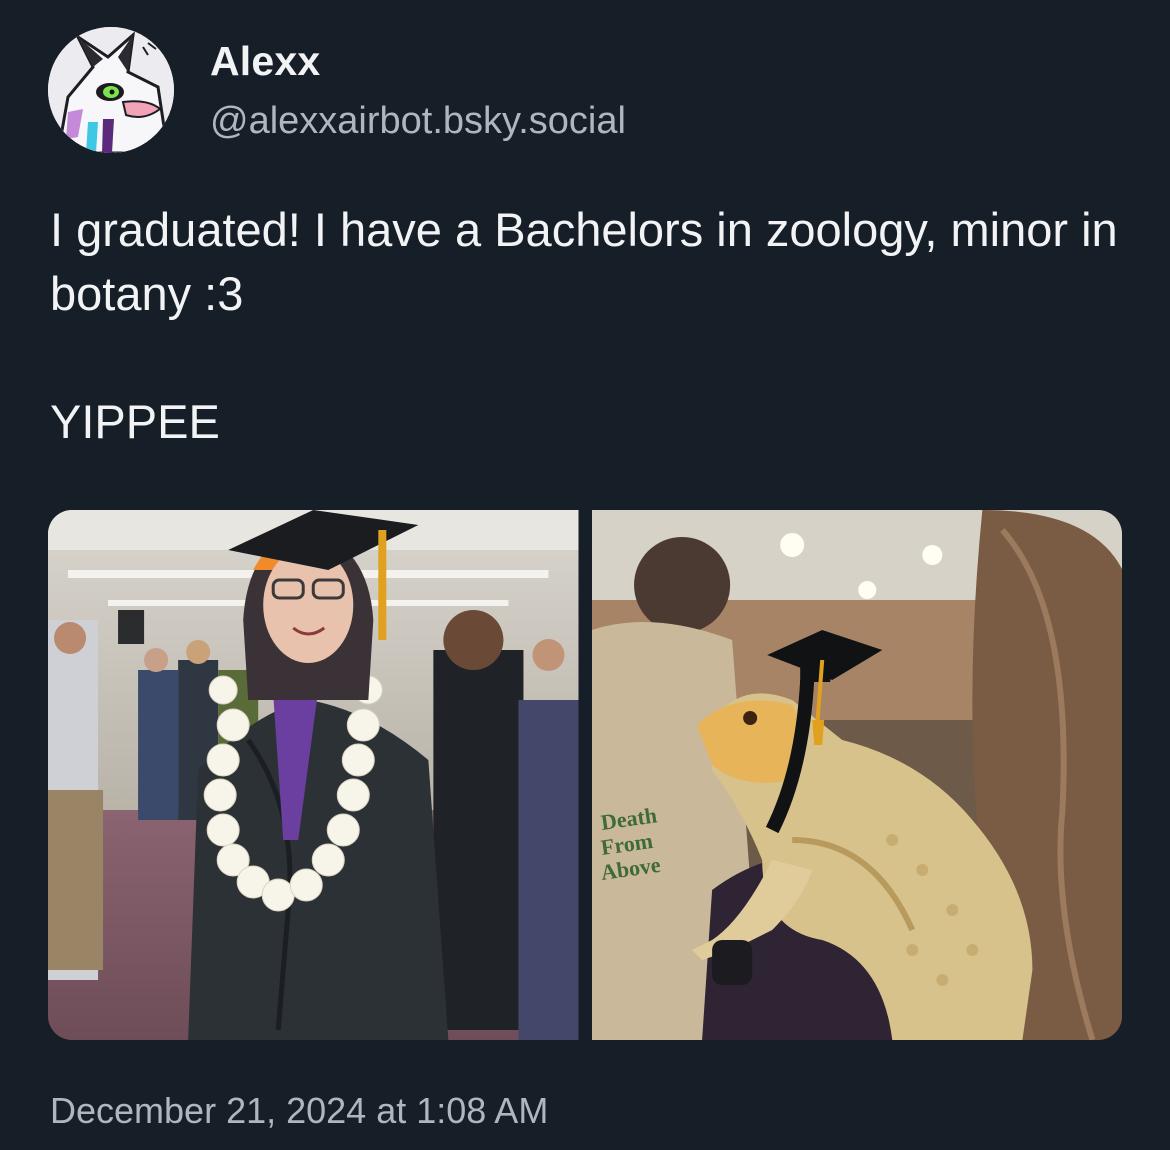  Describe the element at coordinates (418, 121) in the screenshot. I see `author-handle: @alexxairbot.bsky.social` at that location.